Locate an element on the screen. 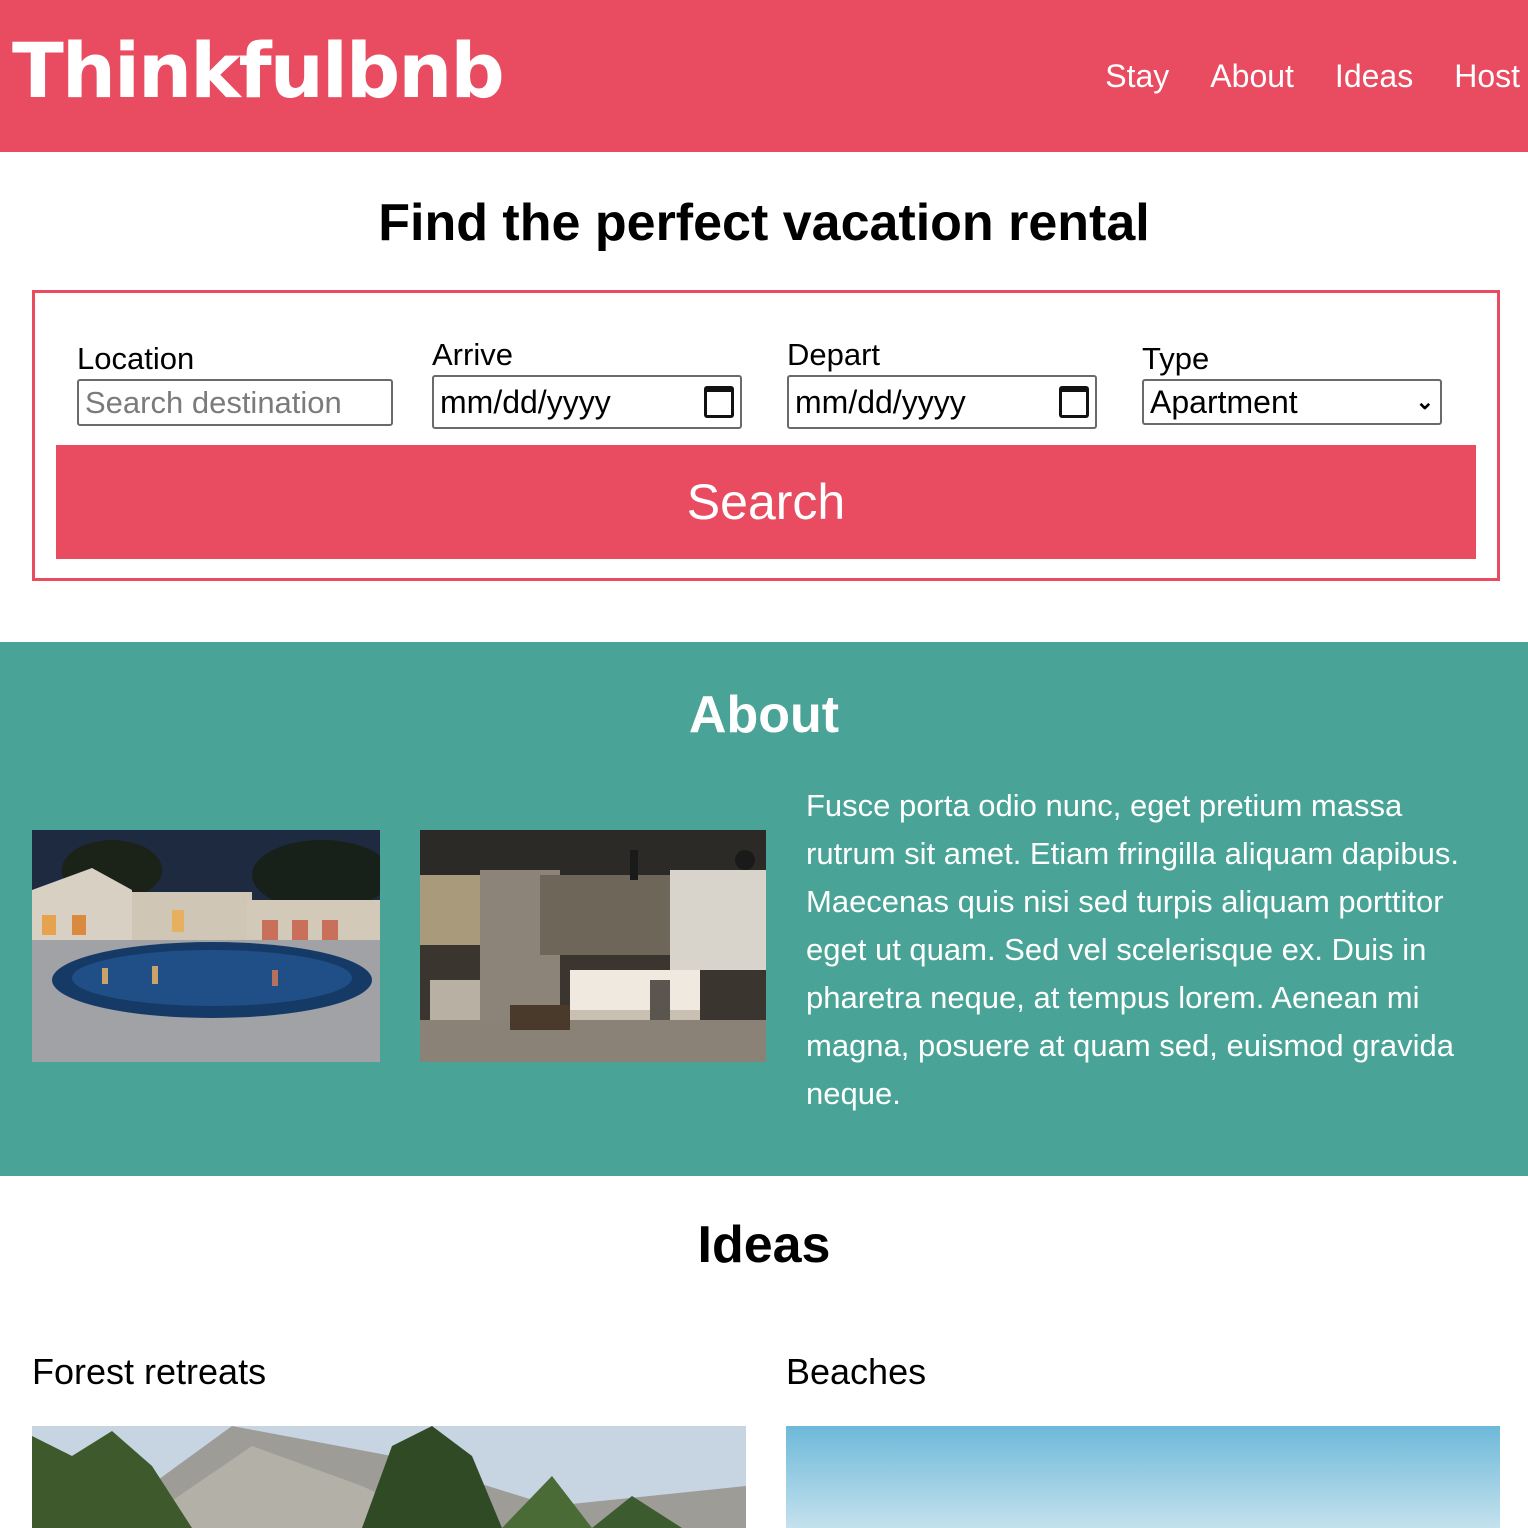  type-select: Apartment ⌄ is located at coordinates (1292, 402).